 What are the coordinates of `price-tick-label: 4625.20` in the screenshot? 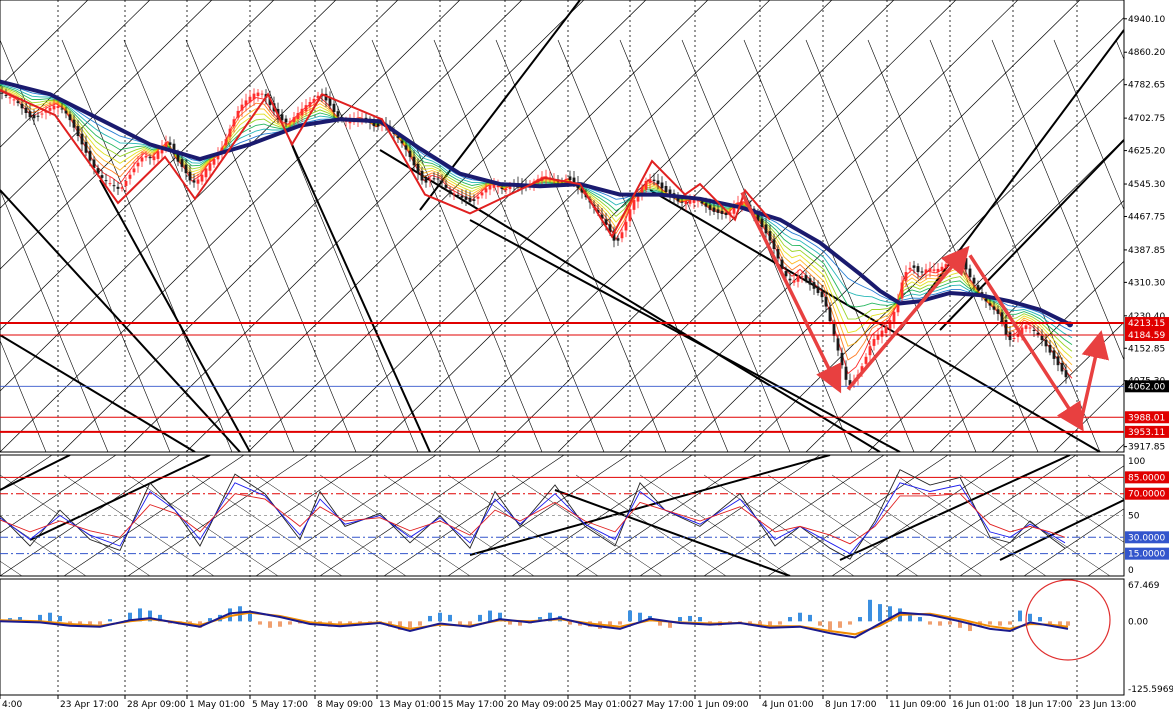 It's located at (1146, 152).